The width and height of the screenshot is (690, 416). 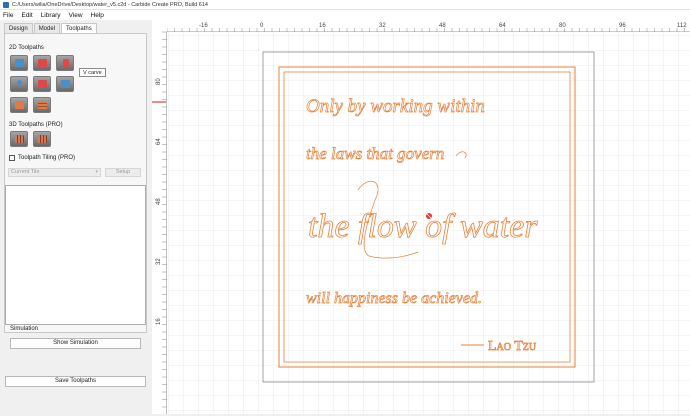 What do you see at coordinates (562, 26) in the screenshot?
I see `ruler-top-label: 80` at bounding box center [562, 26].